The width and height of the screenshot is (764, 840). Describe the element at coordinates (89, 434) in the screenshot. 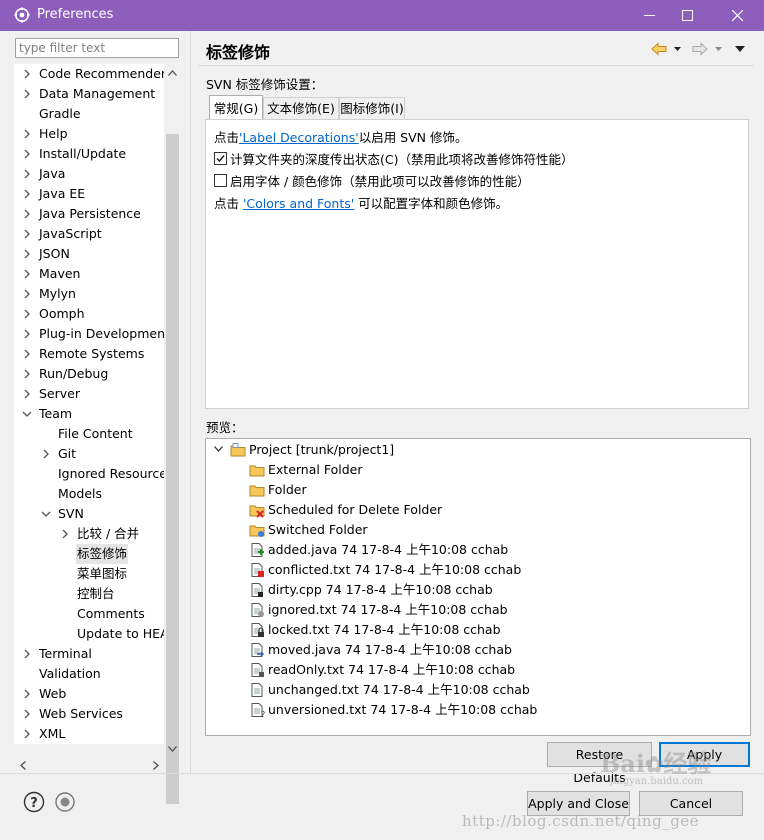

I see `tree-item: File Content` at that location.